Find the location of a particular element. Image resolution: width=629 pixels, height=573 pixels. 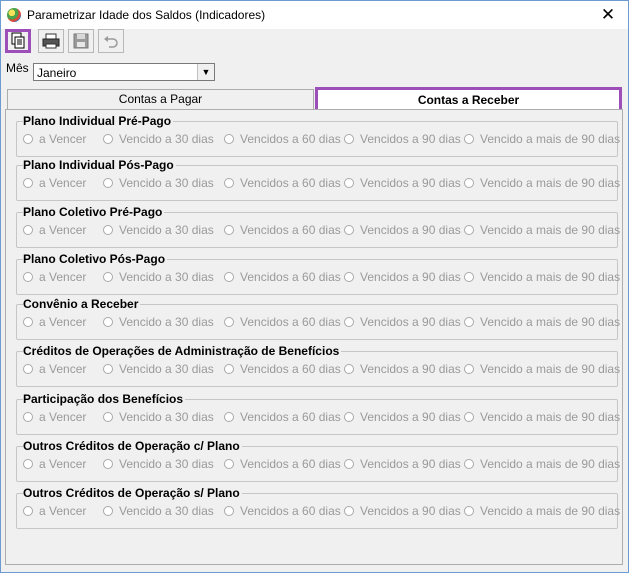

toolbar is located at coordinates (314, 43).